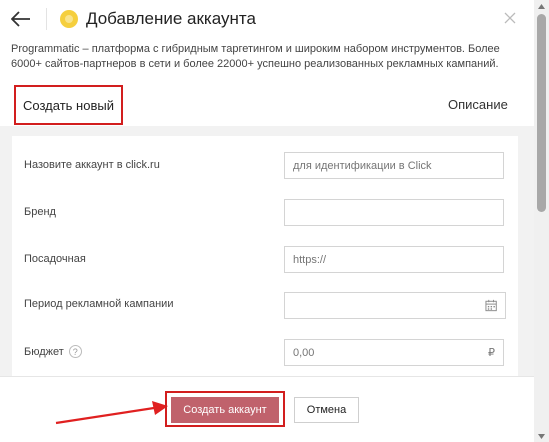  I want to click on landing-field, so click(394, 259).